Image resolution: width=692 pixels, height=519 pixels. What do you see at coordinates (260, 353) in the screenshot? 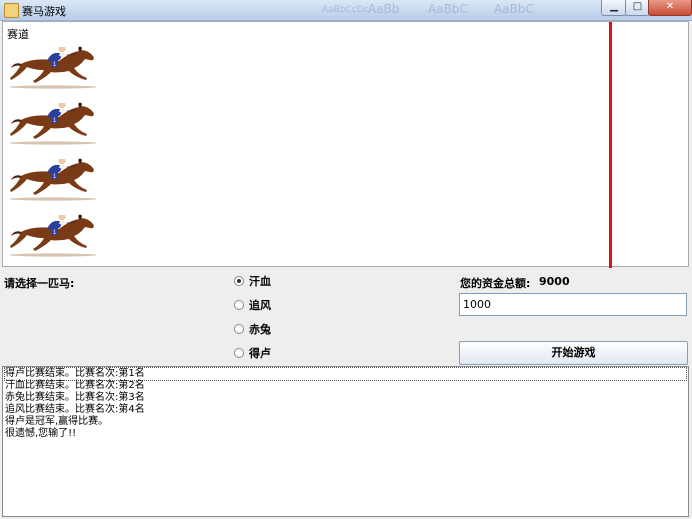
I see `horse-option-label: 得卢` at bounding box center [260, 353].